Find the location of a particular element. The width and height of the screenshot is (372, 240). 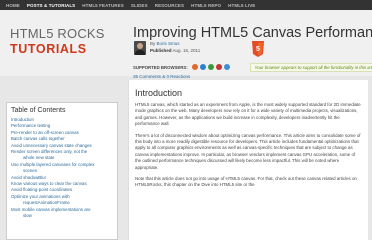

nav-item: POSTS & TUTORIALS is located at coordinates (51, 5).